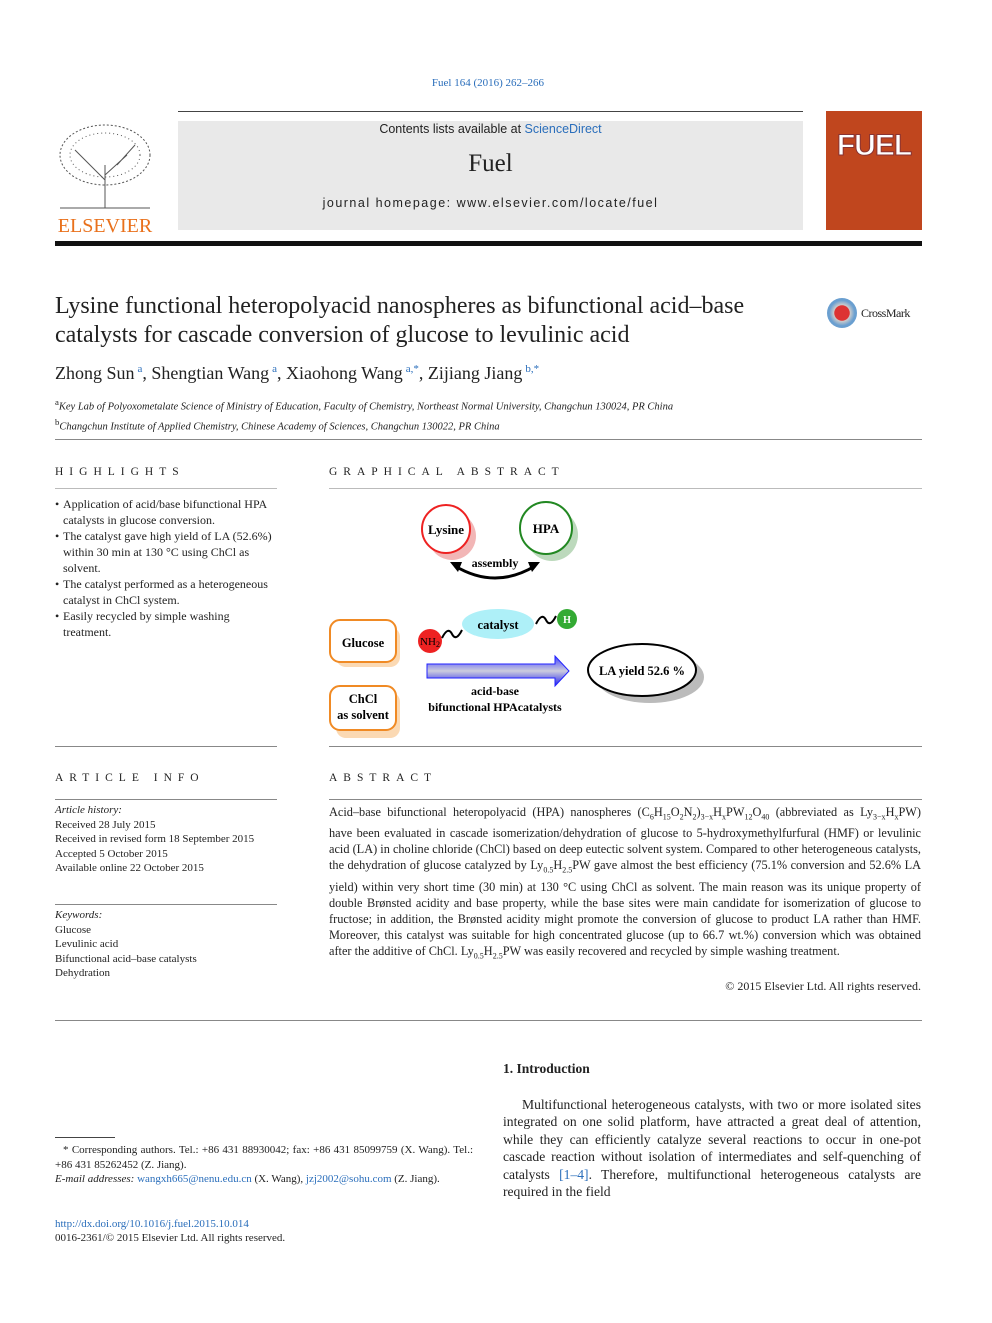  Describe the element at coordinates (688, 812) in the screenshot. I see `abstract-segment: N` at that location.